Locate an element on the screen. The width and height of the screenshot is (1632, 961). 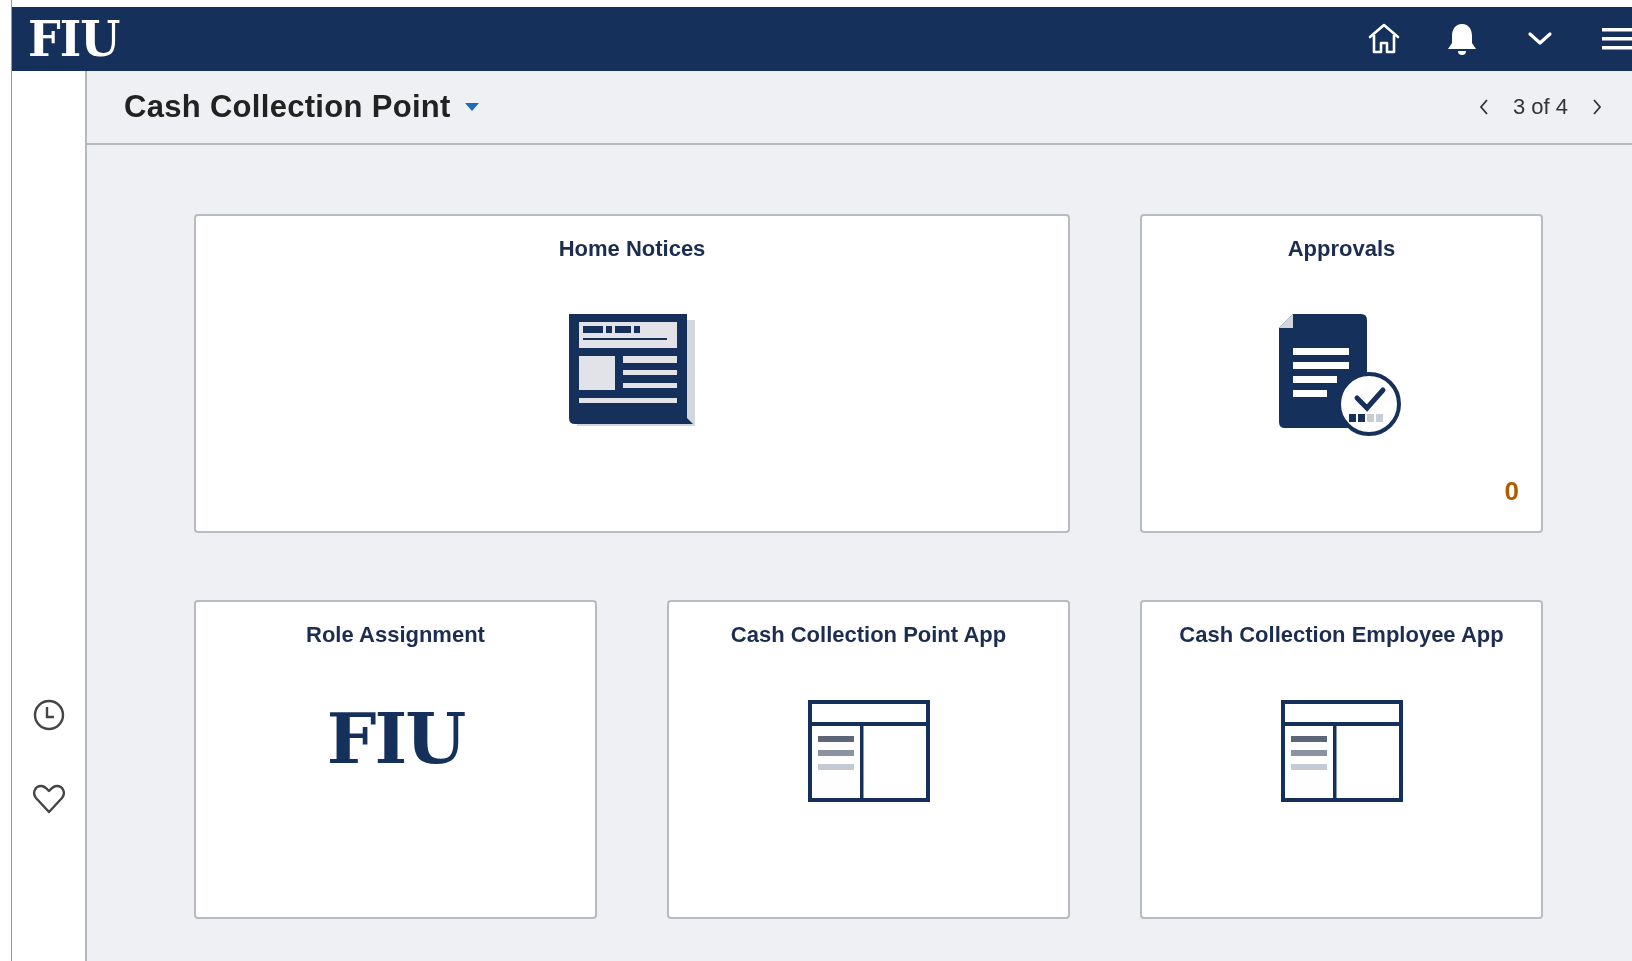
tile: Cash Collection Point App is located at coordinates (868, 759).